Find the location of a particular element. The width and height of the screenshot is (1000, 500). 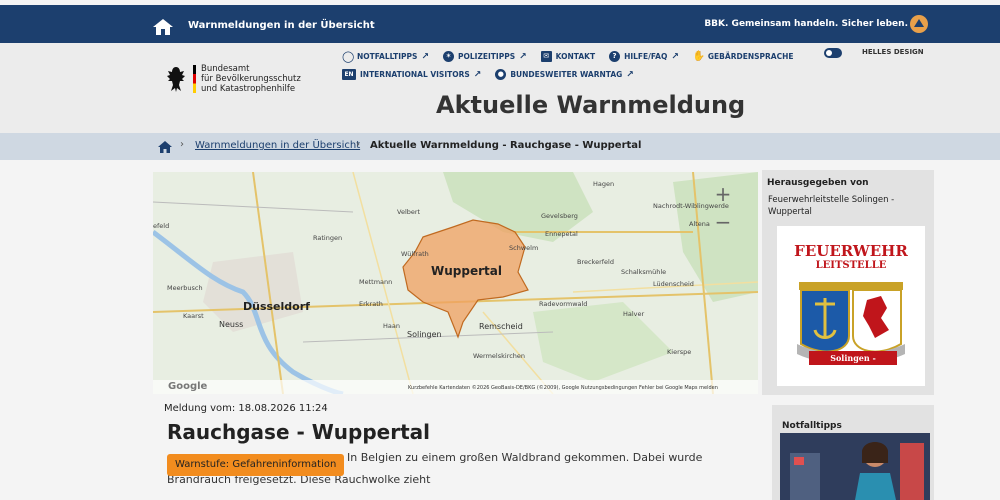

map-label-duesseldorf: Düsseldorf is located at coordinates (276, 306).